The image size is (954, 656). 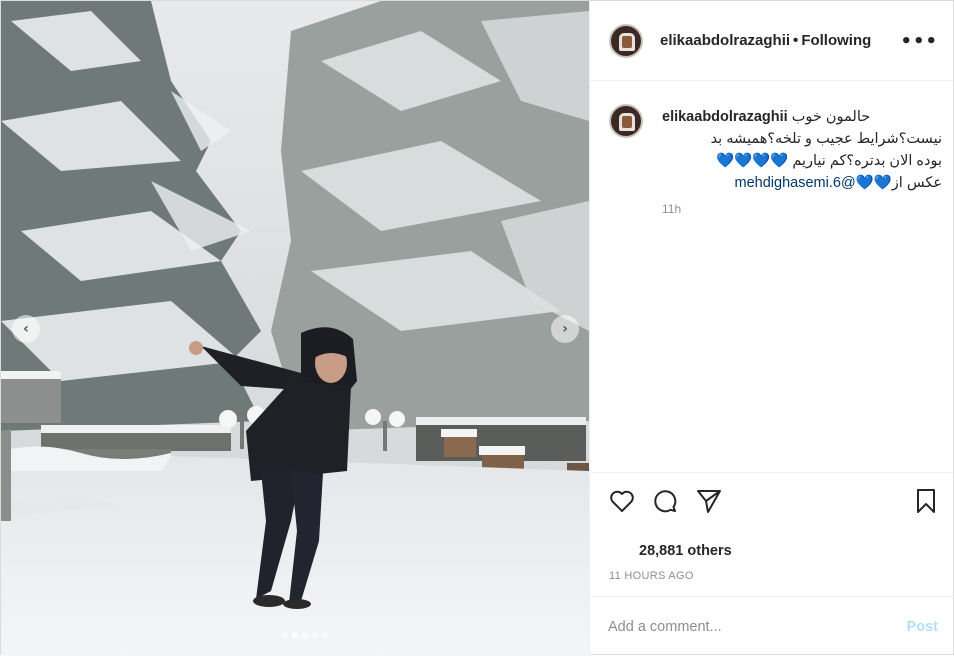 I want to click on action-bar, so click(x=772, y=500).